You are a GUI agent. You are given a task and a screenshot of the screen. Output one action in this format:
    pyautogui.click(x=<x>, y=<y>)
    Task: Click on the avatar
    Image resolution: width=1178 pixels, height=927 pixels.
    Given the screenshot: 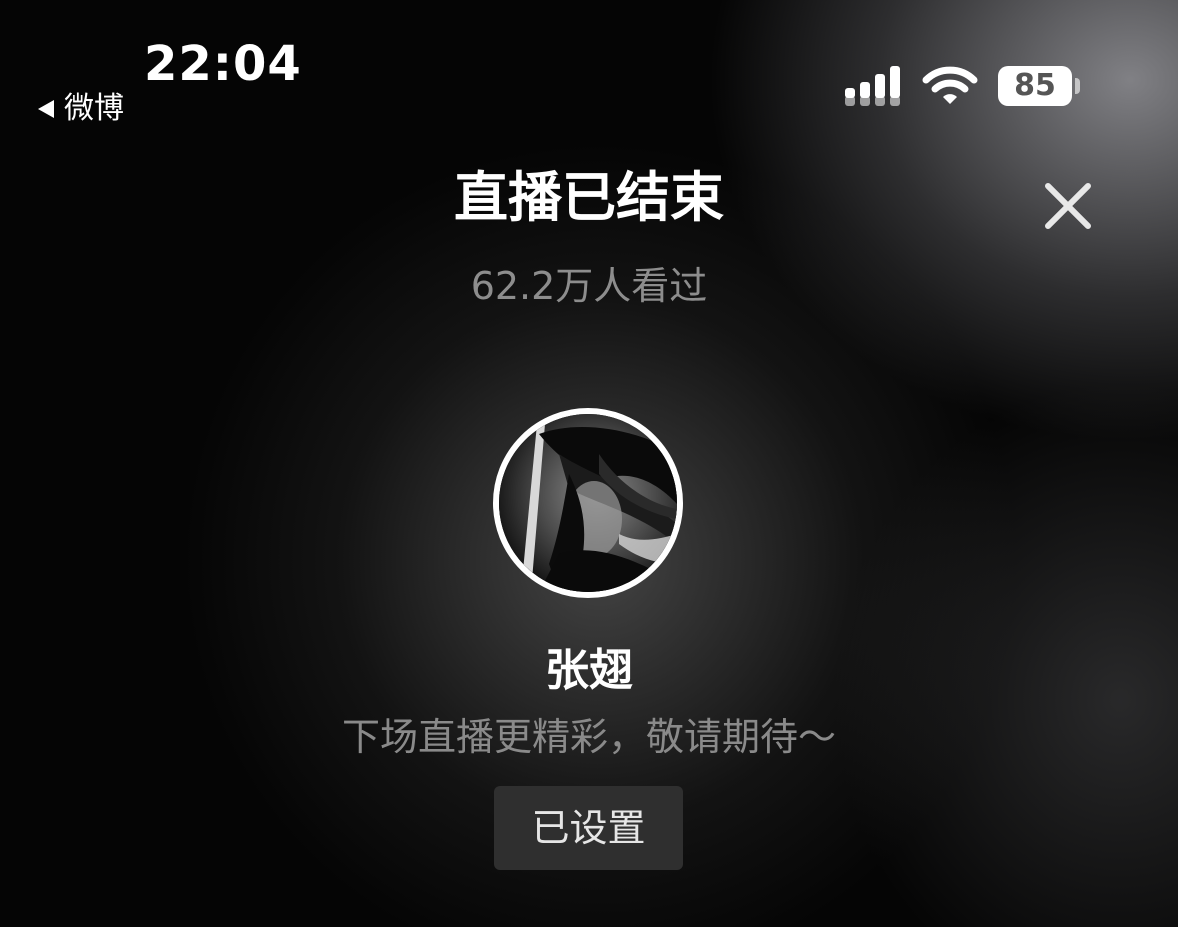 What is the action you would take?
    pyautogui.click(x=588, y=503)
    